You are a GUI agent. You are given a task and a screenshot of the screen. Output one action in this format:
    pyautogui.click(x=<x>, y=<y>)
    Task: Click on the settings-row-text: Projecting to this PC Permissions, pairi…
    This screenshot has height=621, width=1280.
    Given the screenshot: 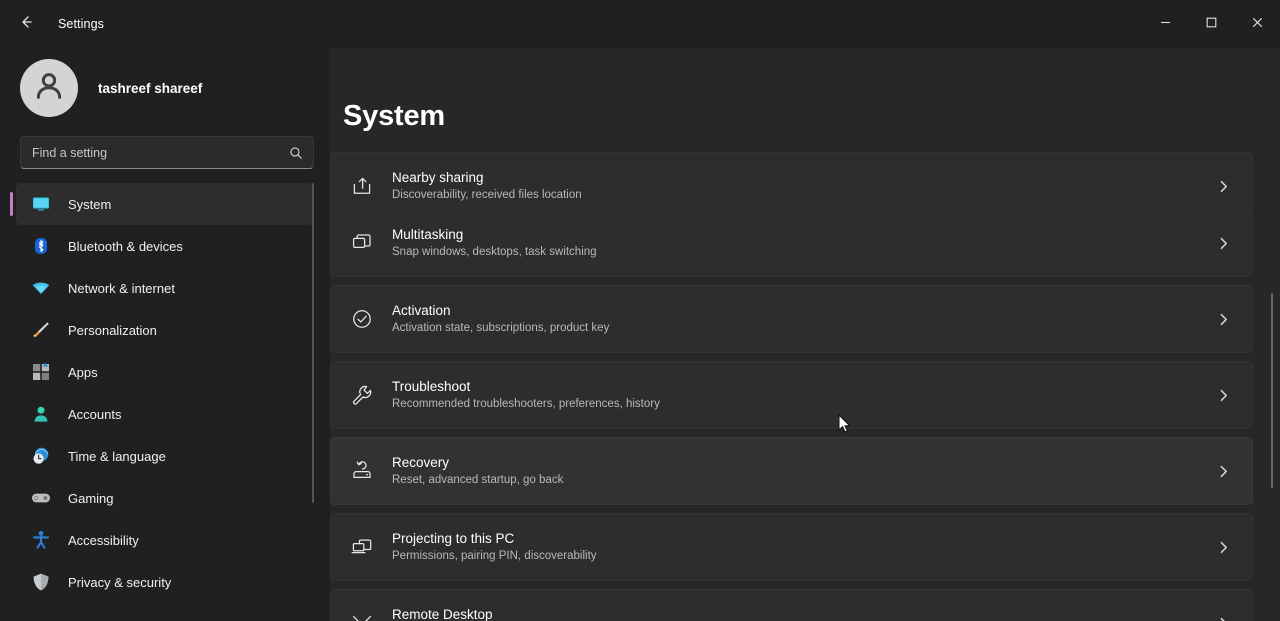 What is the action you would take?
    pyautogui.click(x=494, y=547)
    